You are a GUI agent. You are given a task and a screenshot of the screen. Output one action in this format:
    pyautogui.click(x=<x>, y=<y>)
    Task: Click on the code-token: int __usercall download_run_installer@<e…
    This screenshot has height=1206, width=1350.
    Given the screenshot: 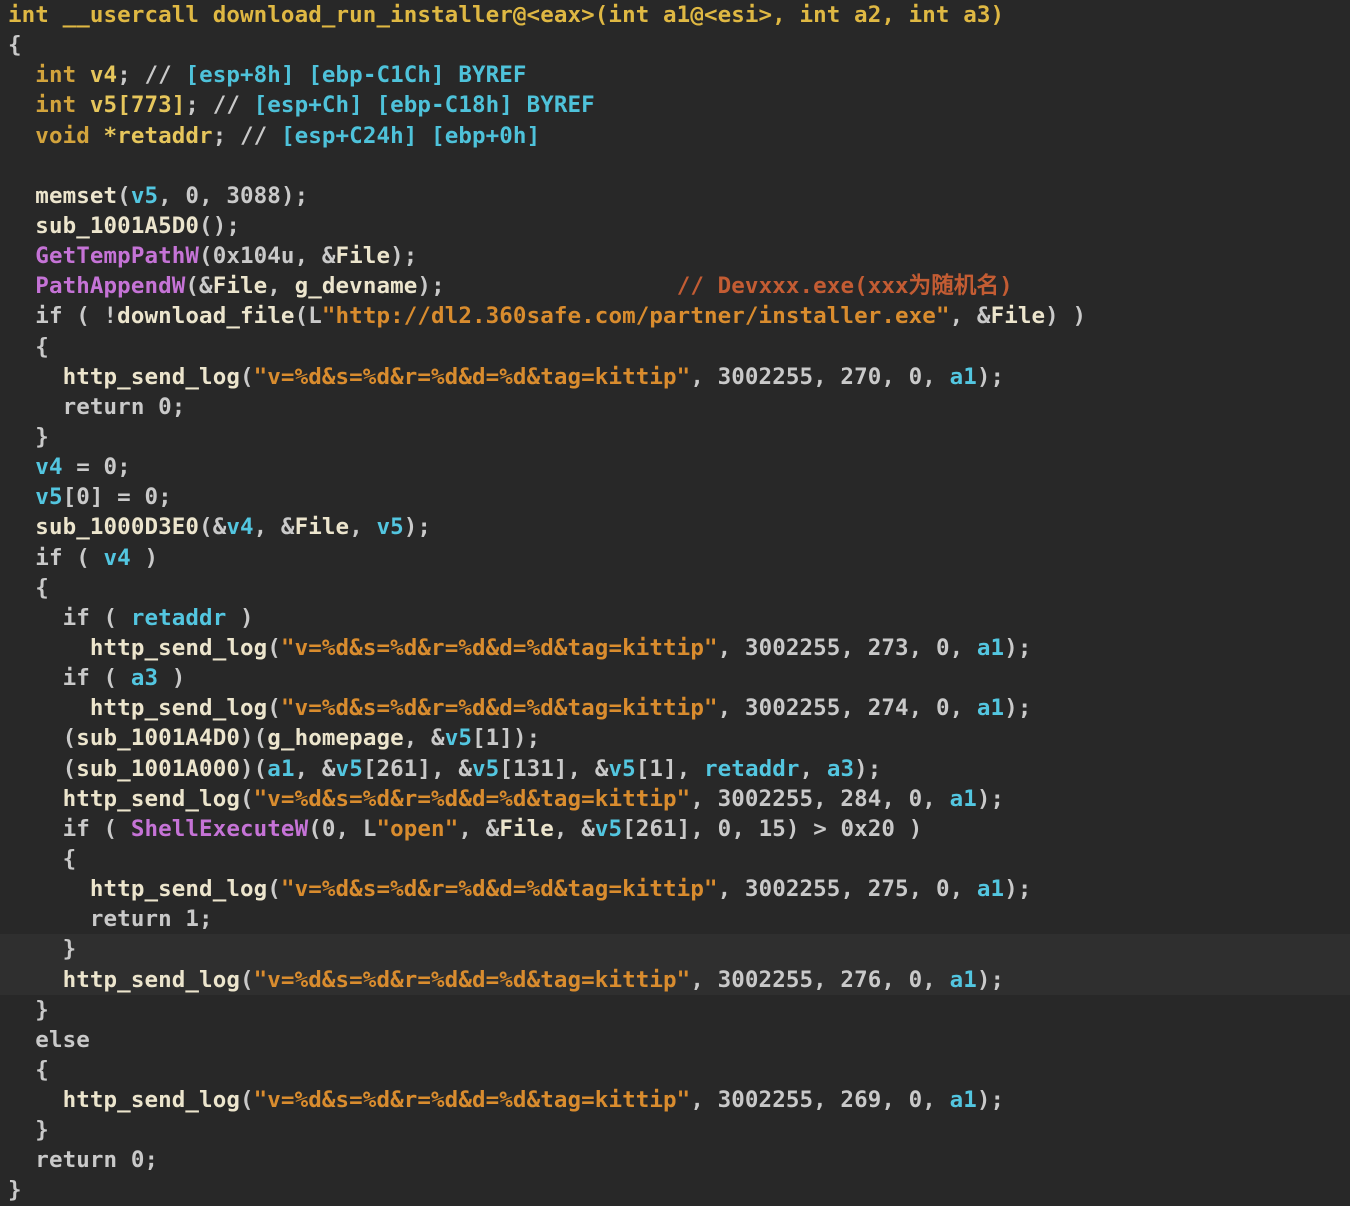 What is the action you would take?
    pyautogui.click(x=506, y=15)
    